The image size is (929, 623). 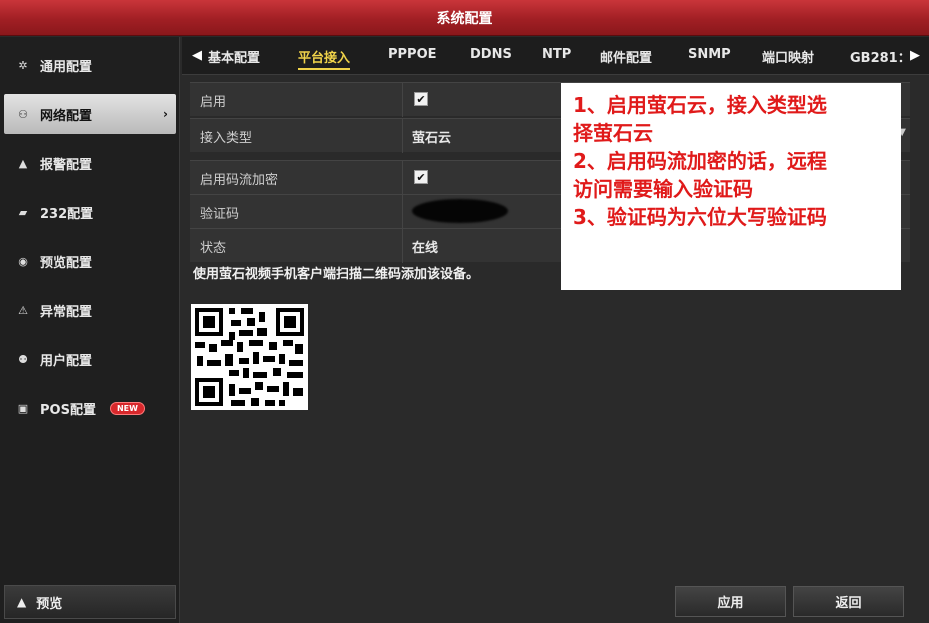 I want to click on sidebar-item-label: 预览配置, so click(x=66, y=263).